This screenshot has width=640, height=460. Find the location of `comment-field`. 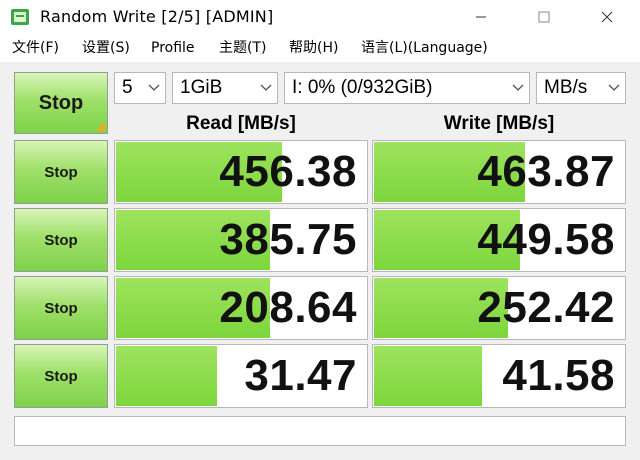

comment-field is located at coordinates (320, 431).